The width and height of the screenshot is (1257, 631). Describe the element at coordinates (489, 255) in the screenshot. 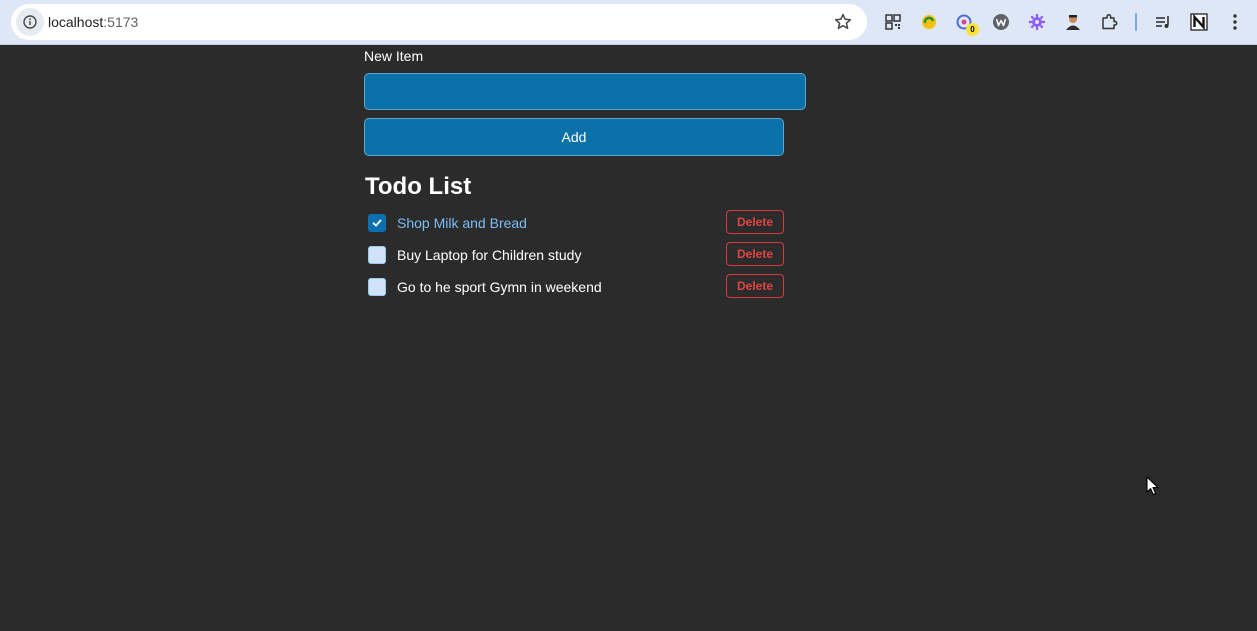

I see `item-text: Buy Laptop for Children study` at that location.